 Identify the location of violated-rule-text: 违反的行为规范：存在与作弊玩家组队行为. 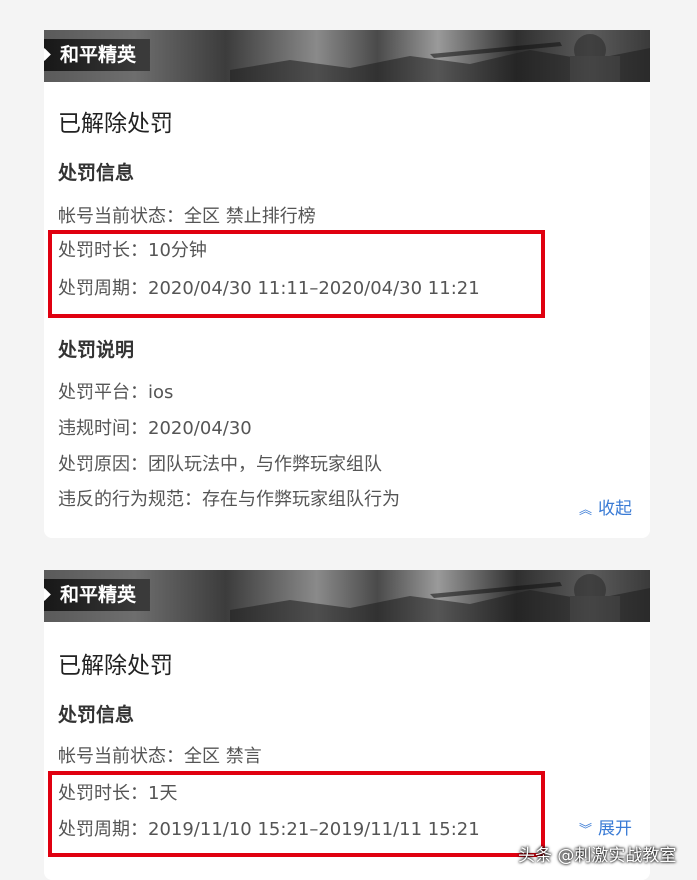
(229, 499).